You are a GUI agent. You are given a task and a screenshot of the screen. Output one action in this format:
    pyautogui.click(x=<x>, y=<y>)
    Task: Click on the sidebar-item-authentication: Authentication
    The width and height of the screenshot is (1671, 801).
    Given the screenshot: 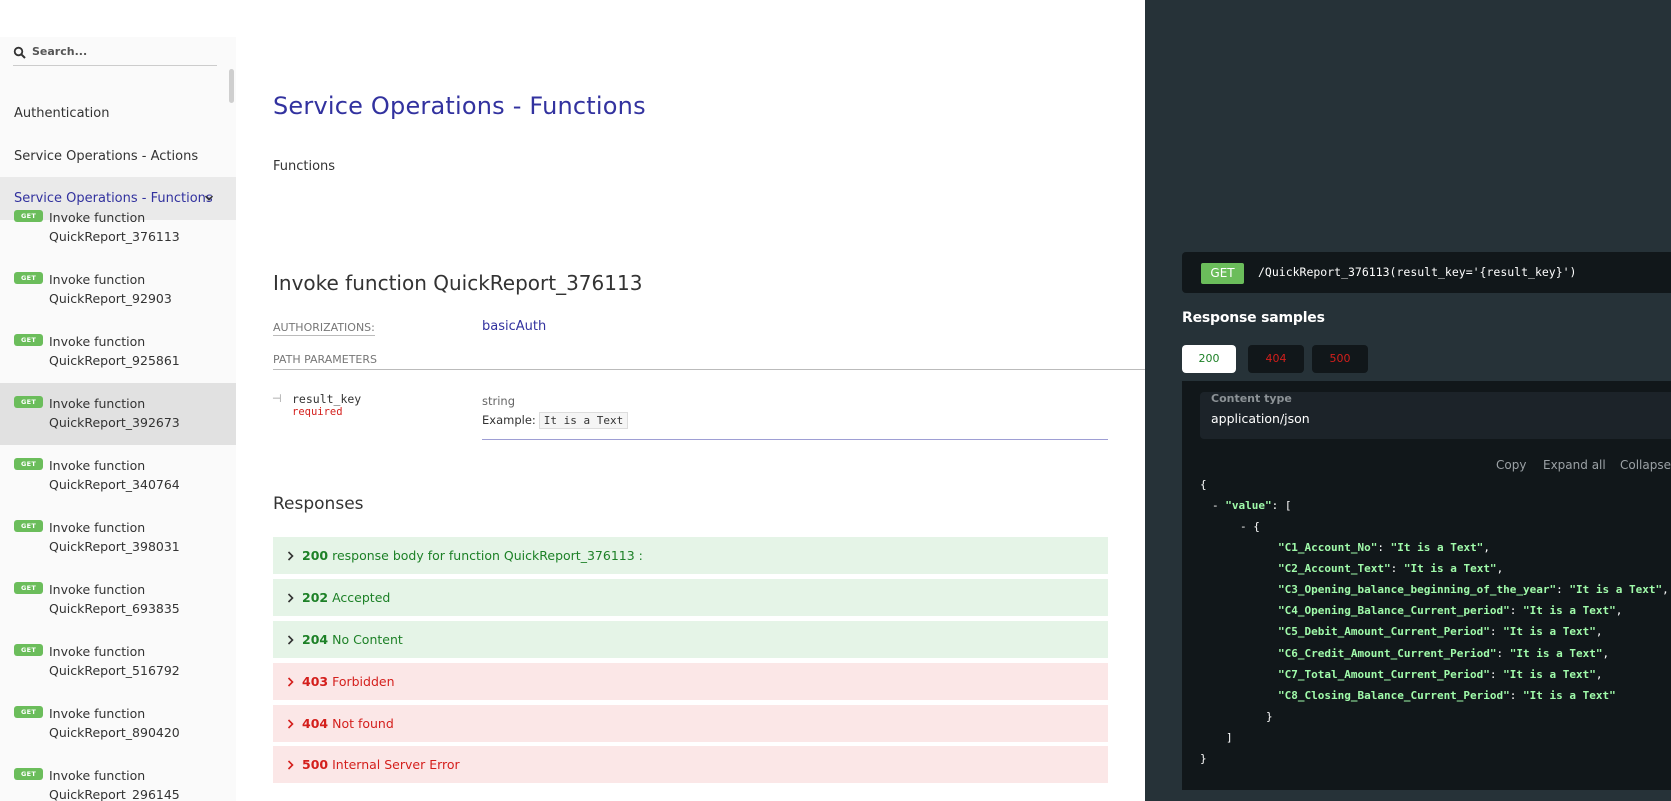 What is the action you would take?
    pyautogui.click(x=118, y=113)
    